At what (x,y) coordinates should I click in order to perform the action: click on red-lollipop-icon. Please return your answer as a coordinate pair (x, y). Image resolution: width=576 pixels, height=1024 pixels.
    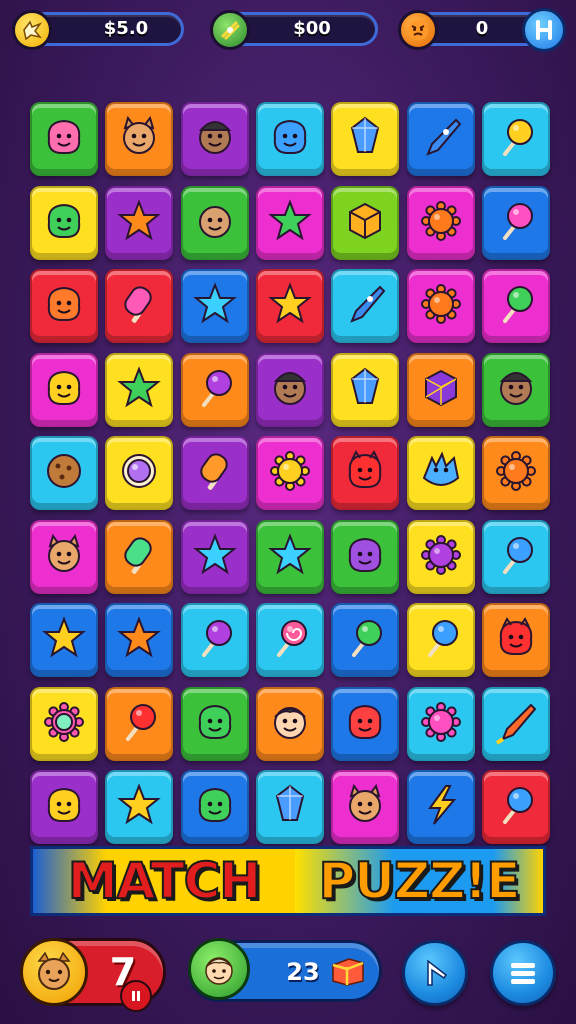
    Looking at the image, I should click on (139, 724).